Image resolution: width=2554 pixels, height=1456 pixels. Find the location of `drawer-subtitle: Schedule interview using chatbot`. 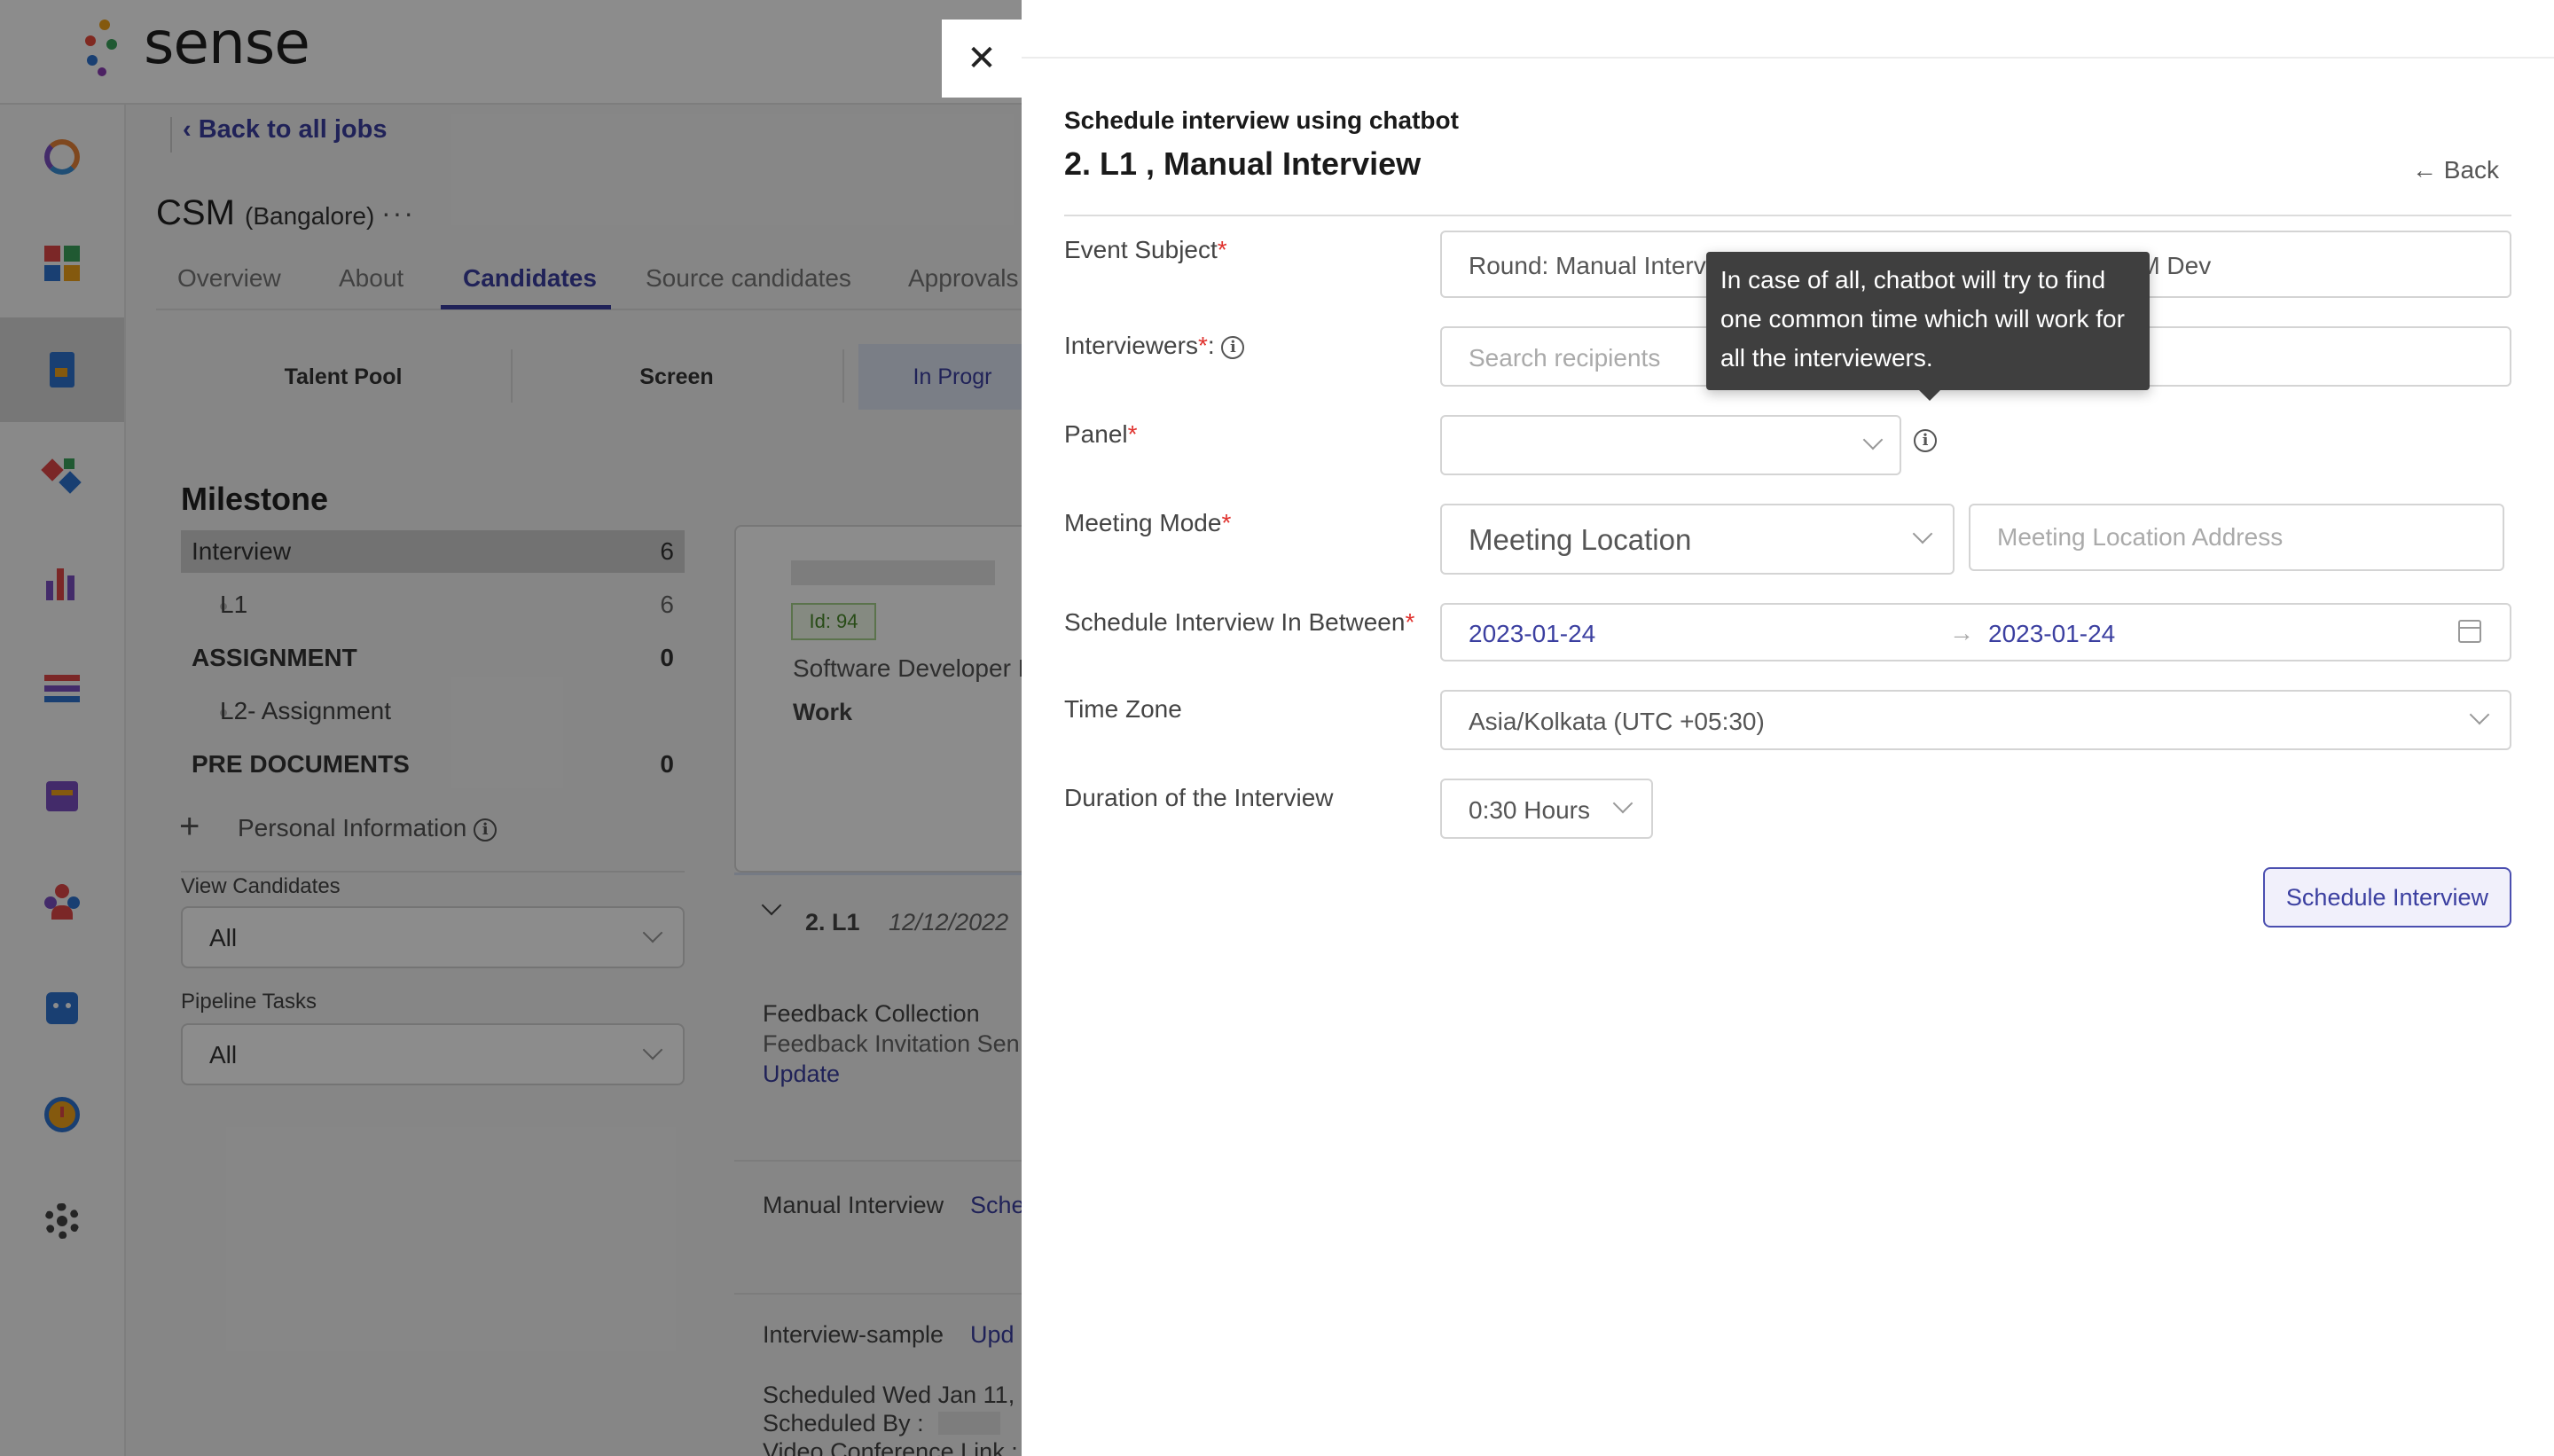

drawer-subtitle: Schedule interview using chatbot is located at coordinates (1261, 120).